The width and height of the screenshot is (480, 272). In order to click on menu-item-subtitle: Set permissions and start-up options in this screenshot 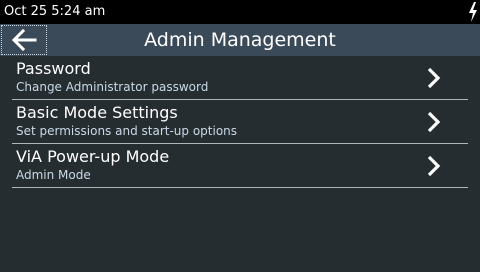, I will do `click(127, 131)`.